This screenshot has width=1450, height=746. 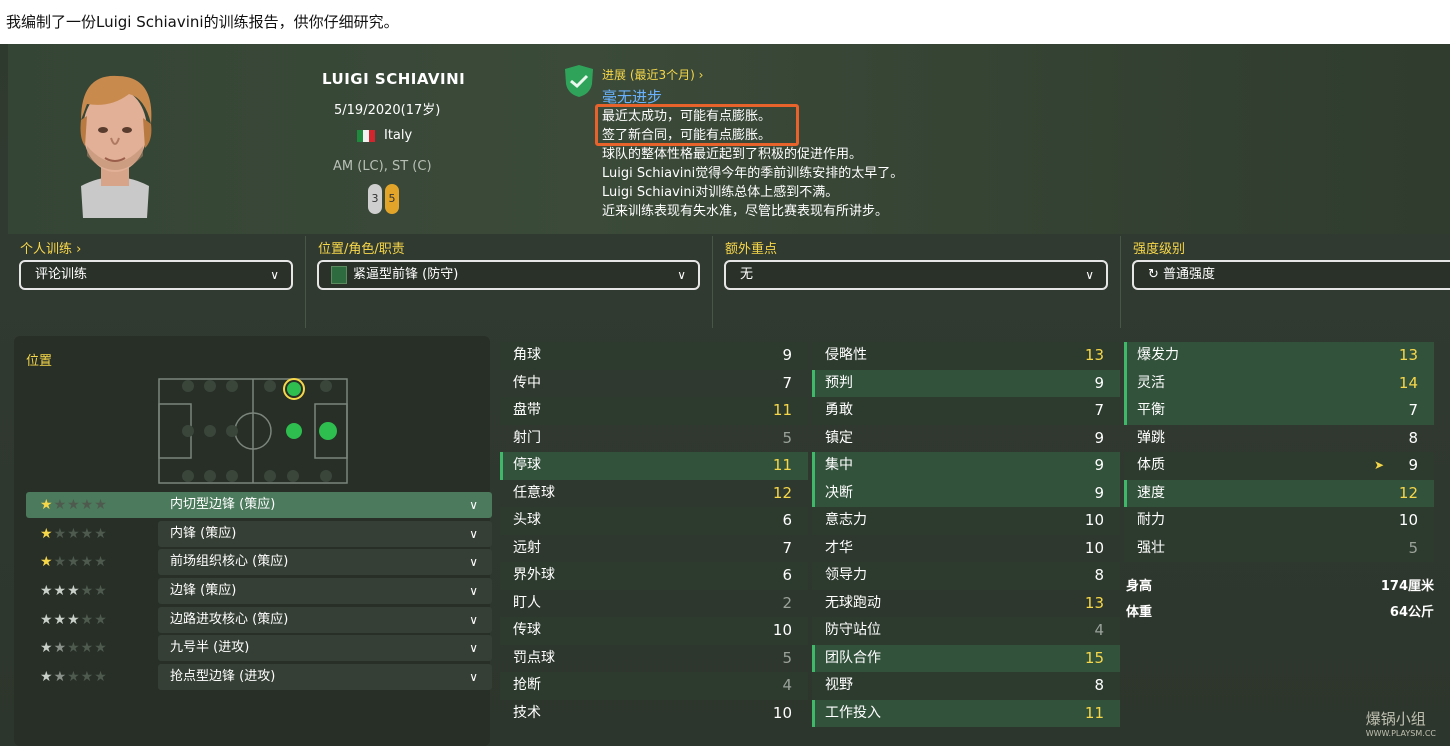 What do you see at coordinates (654, 384) in the screenshot?
I see `attribute-row: 传中 7` at bounding box center [654, 384].